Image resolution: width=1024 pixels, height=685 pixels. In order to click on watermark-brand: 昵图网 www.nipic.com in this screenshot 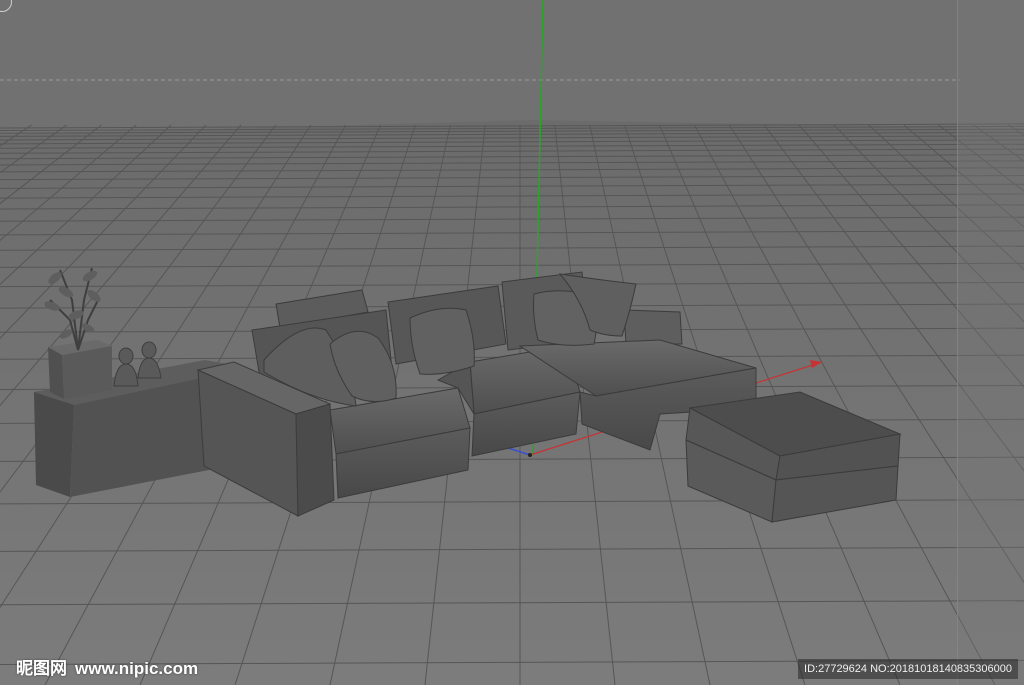, I will do `click(107, 666)`.